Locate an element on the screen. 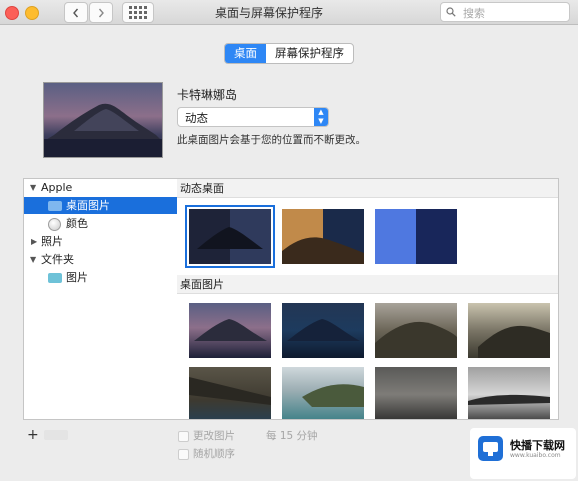  wallpaper-tile-mojave-dynamic is located at coordinates (323, 236).